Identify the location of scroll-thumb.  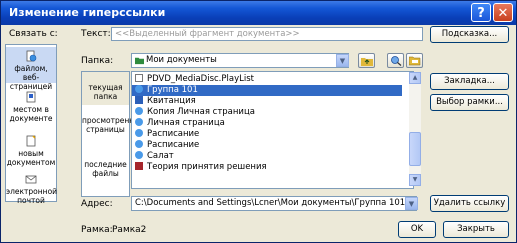
(415, 149).